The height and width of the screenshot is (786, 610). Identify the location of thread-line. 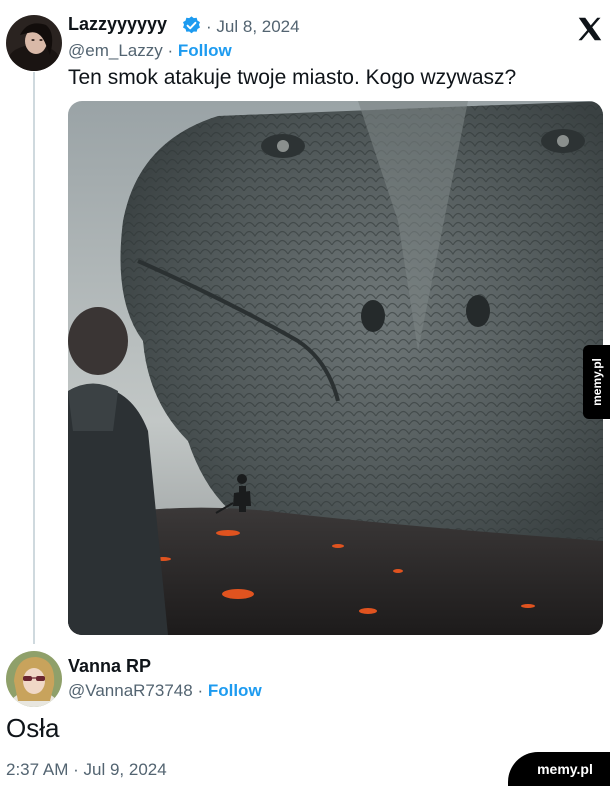
(34, 358).